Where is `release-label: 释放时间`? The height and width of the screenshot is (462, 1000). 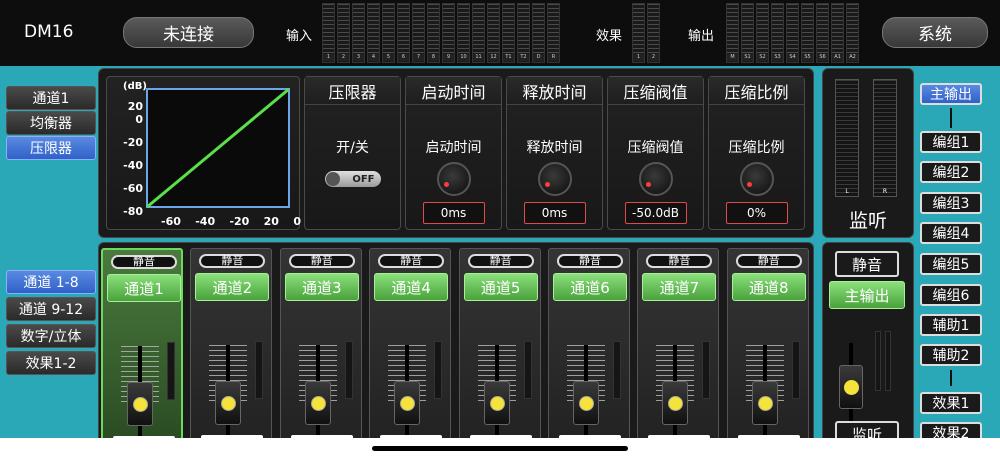
release-label: 释放时间 is located at coordinates (554, 148).